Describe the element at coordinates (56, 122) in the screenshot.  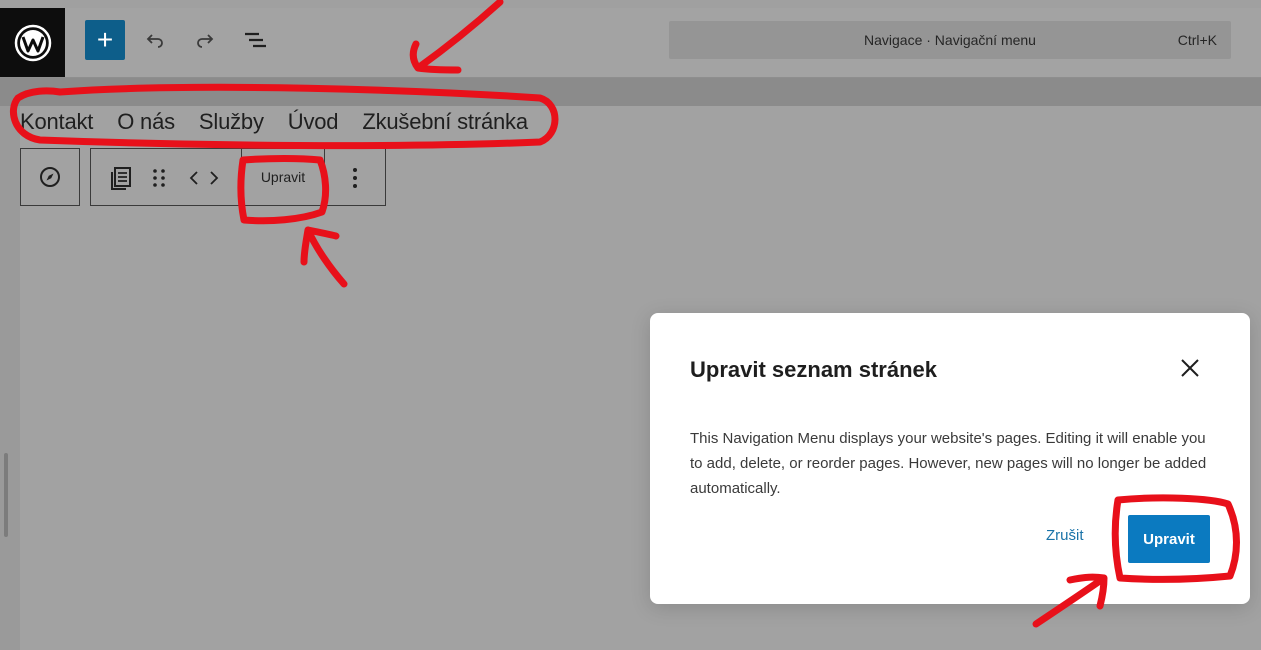
I see `nav-item-kontakt: Kontakt` at that location.